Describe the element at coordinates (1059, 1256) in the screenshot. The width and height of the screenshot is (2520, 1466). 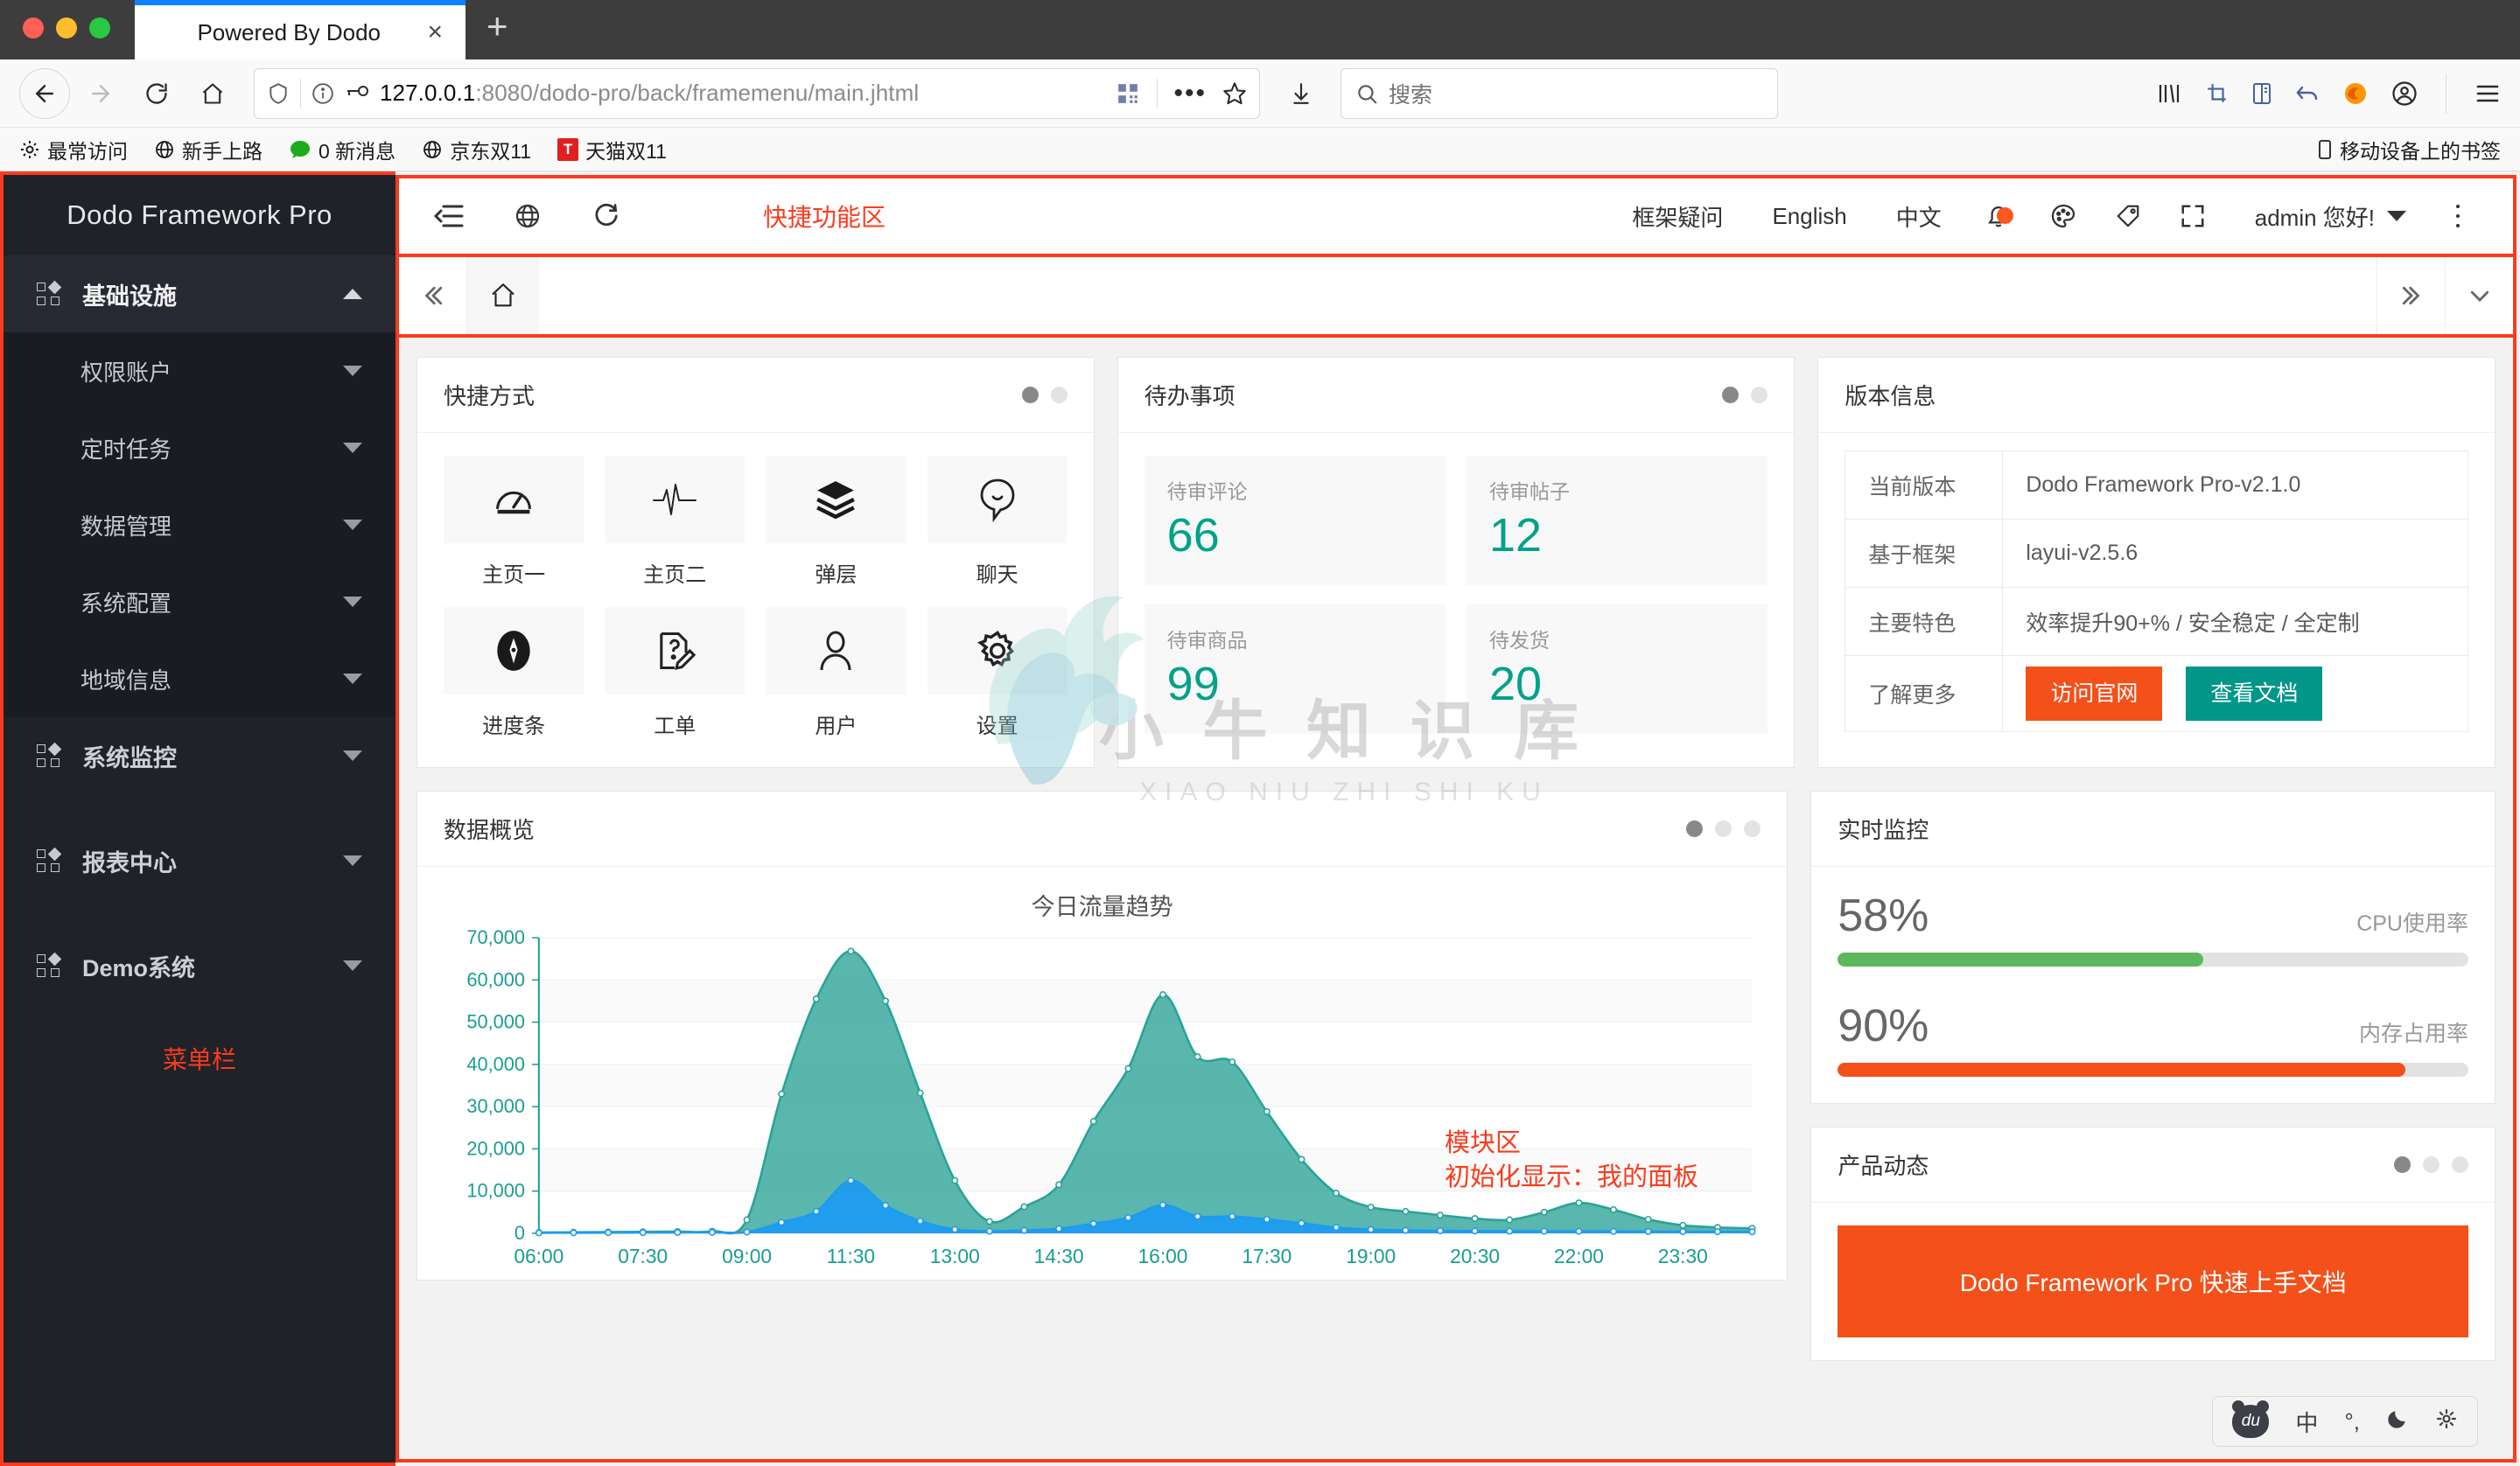
I see `svg-text: 14:30` at that location.